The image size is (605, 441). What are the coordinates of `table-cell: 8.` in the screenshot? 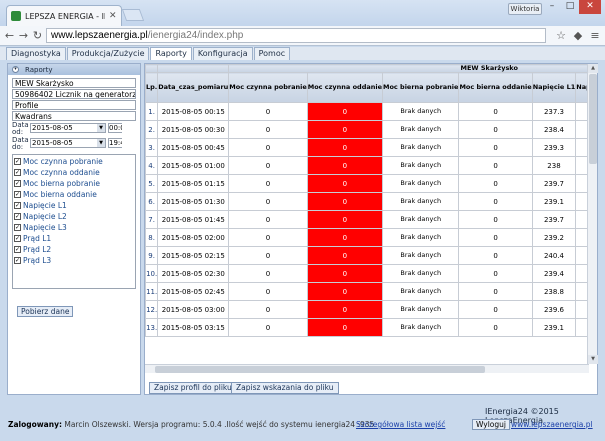 It's located at (152, 237).